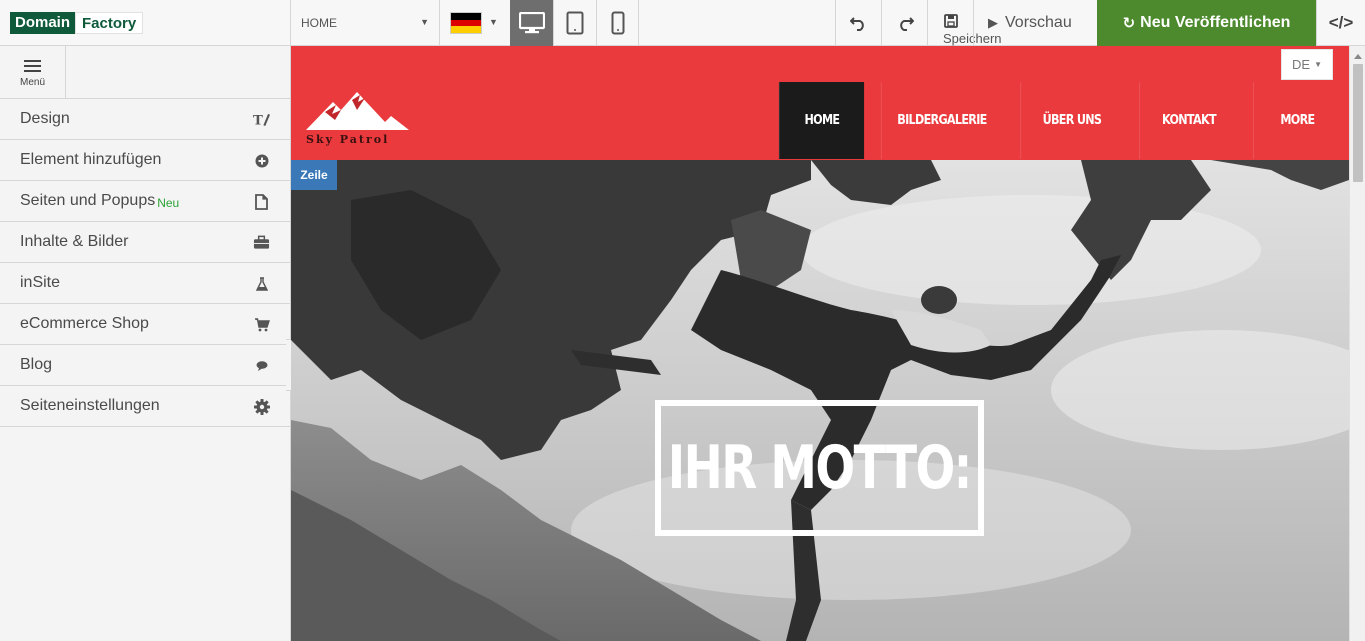 This screenshot has width=1365, height=641. What do you see at coordinates (1038, 22) in the screenshot?
I see `preview-label: Vorschau` at bounding box center [1038, 22].